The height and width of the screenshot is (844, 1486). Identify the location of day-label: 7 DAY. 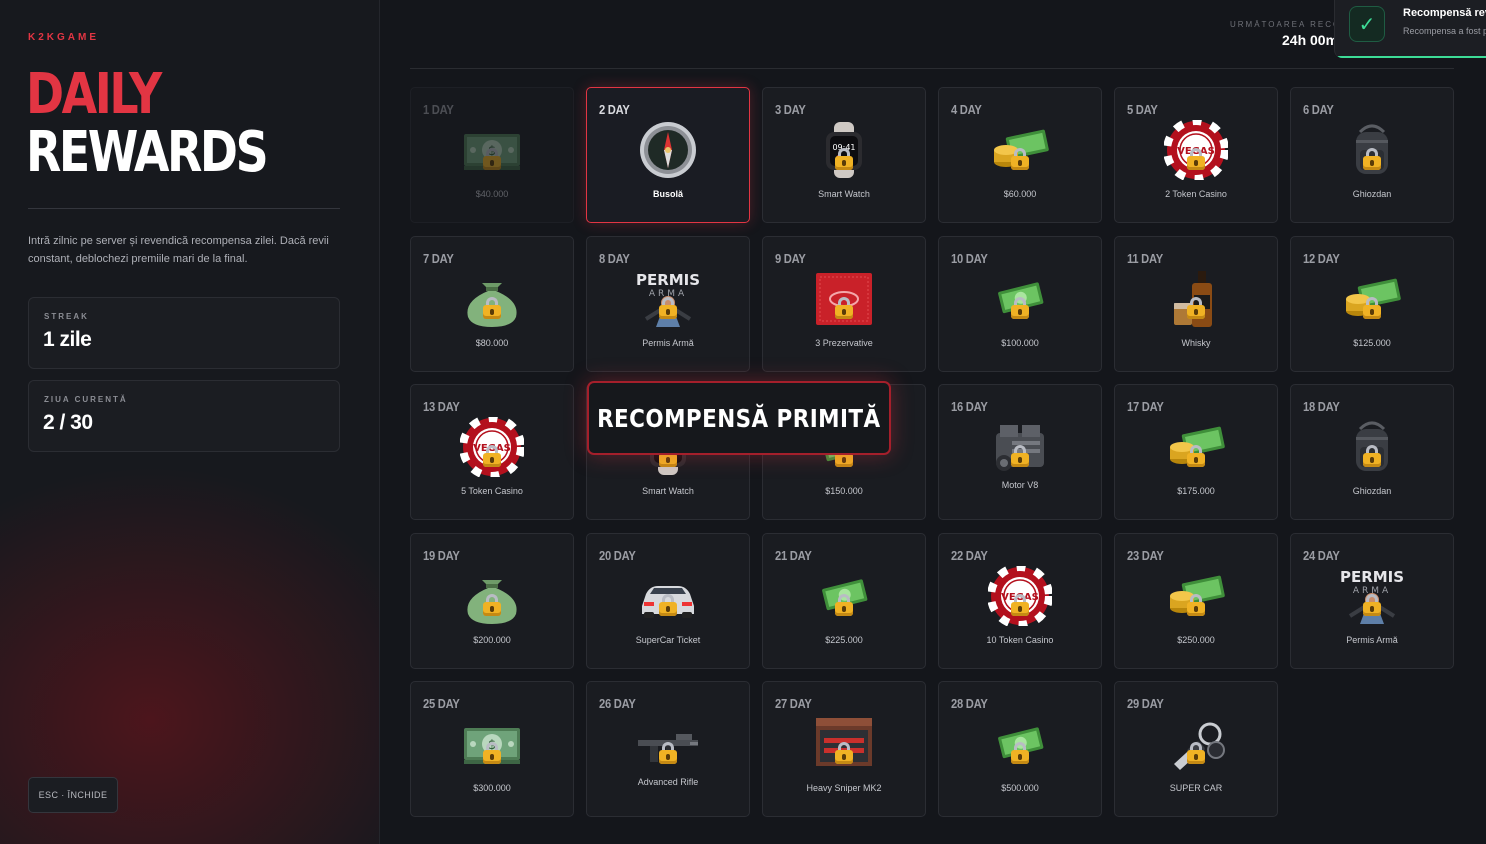
(438, 258).